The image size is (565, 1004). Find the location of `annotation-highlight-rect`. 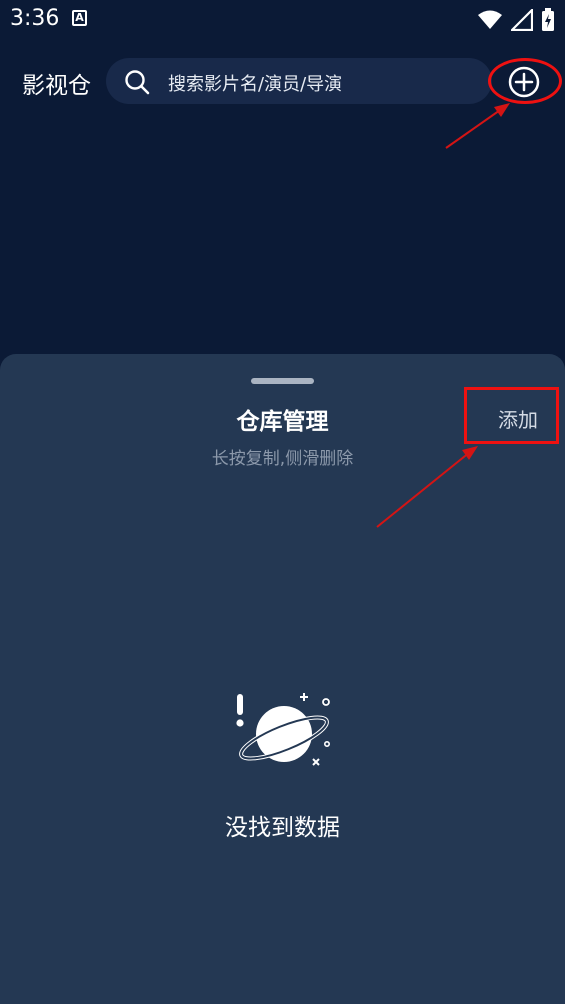

annotation-highlight-rect is located at coordinates (511, 415).